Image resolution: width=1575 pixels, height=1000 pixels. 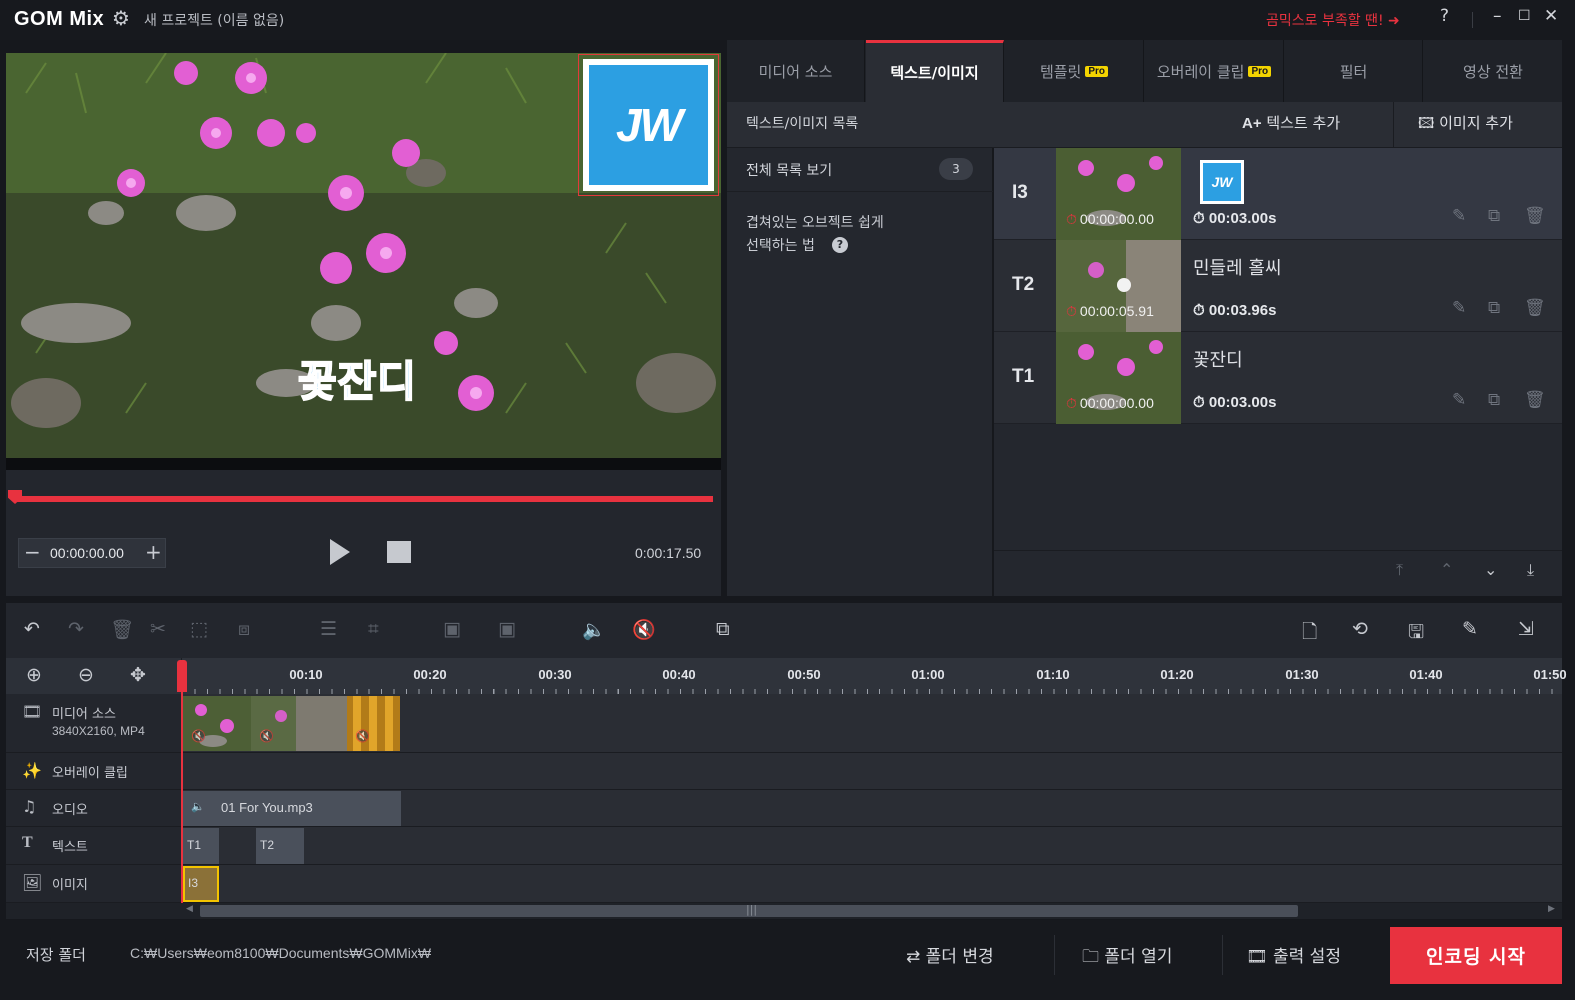 I want to click on preview-overlay-text: 꽃잔디, so click(x=357, y=378).